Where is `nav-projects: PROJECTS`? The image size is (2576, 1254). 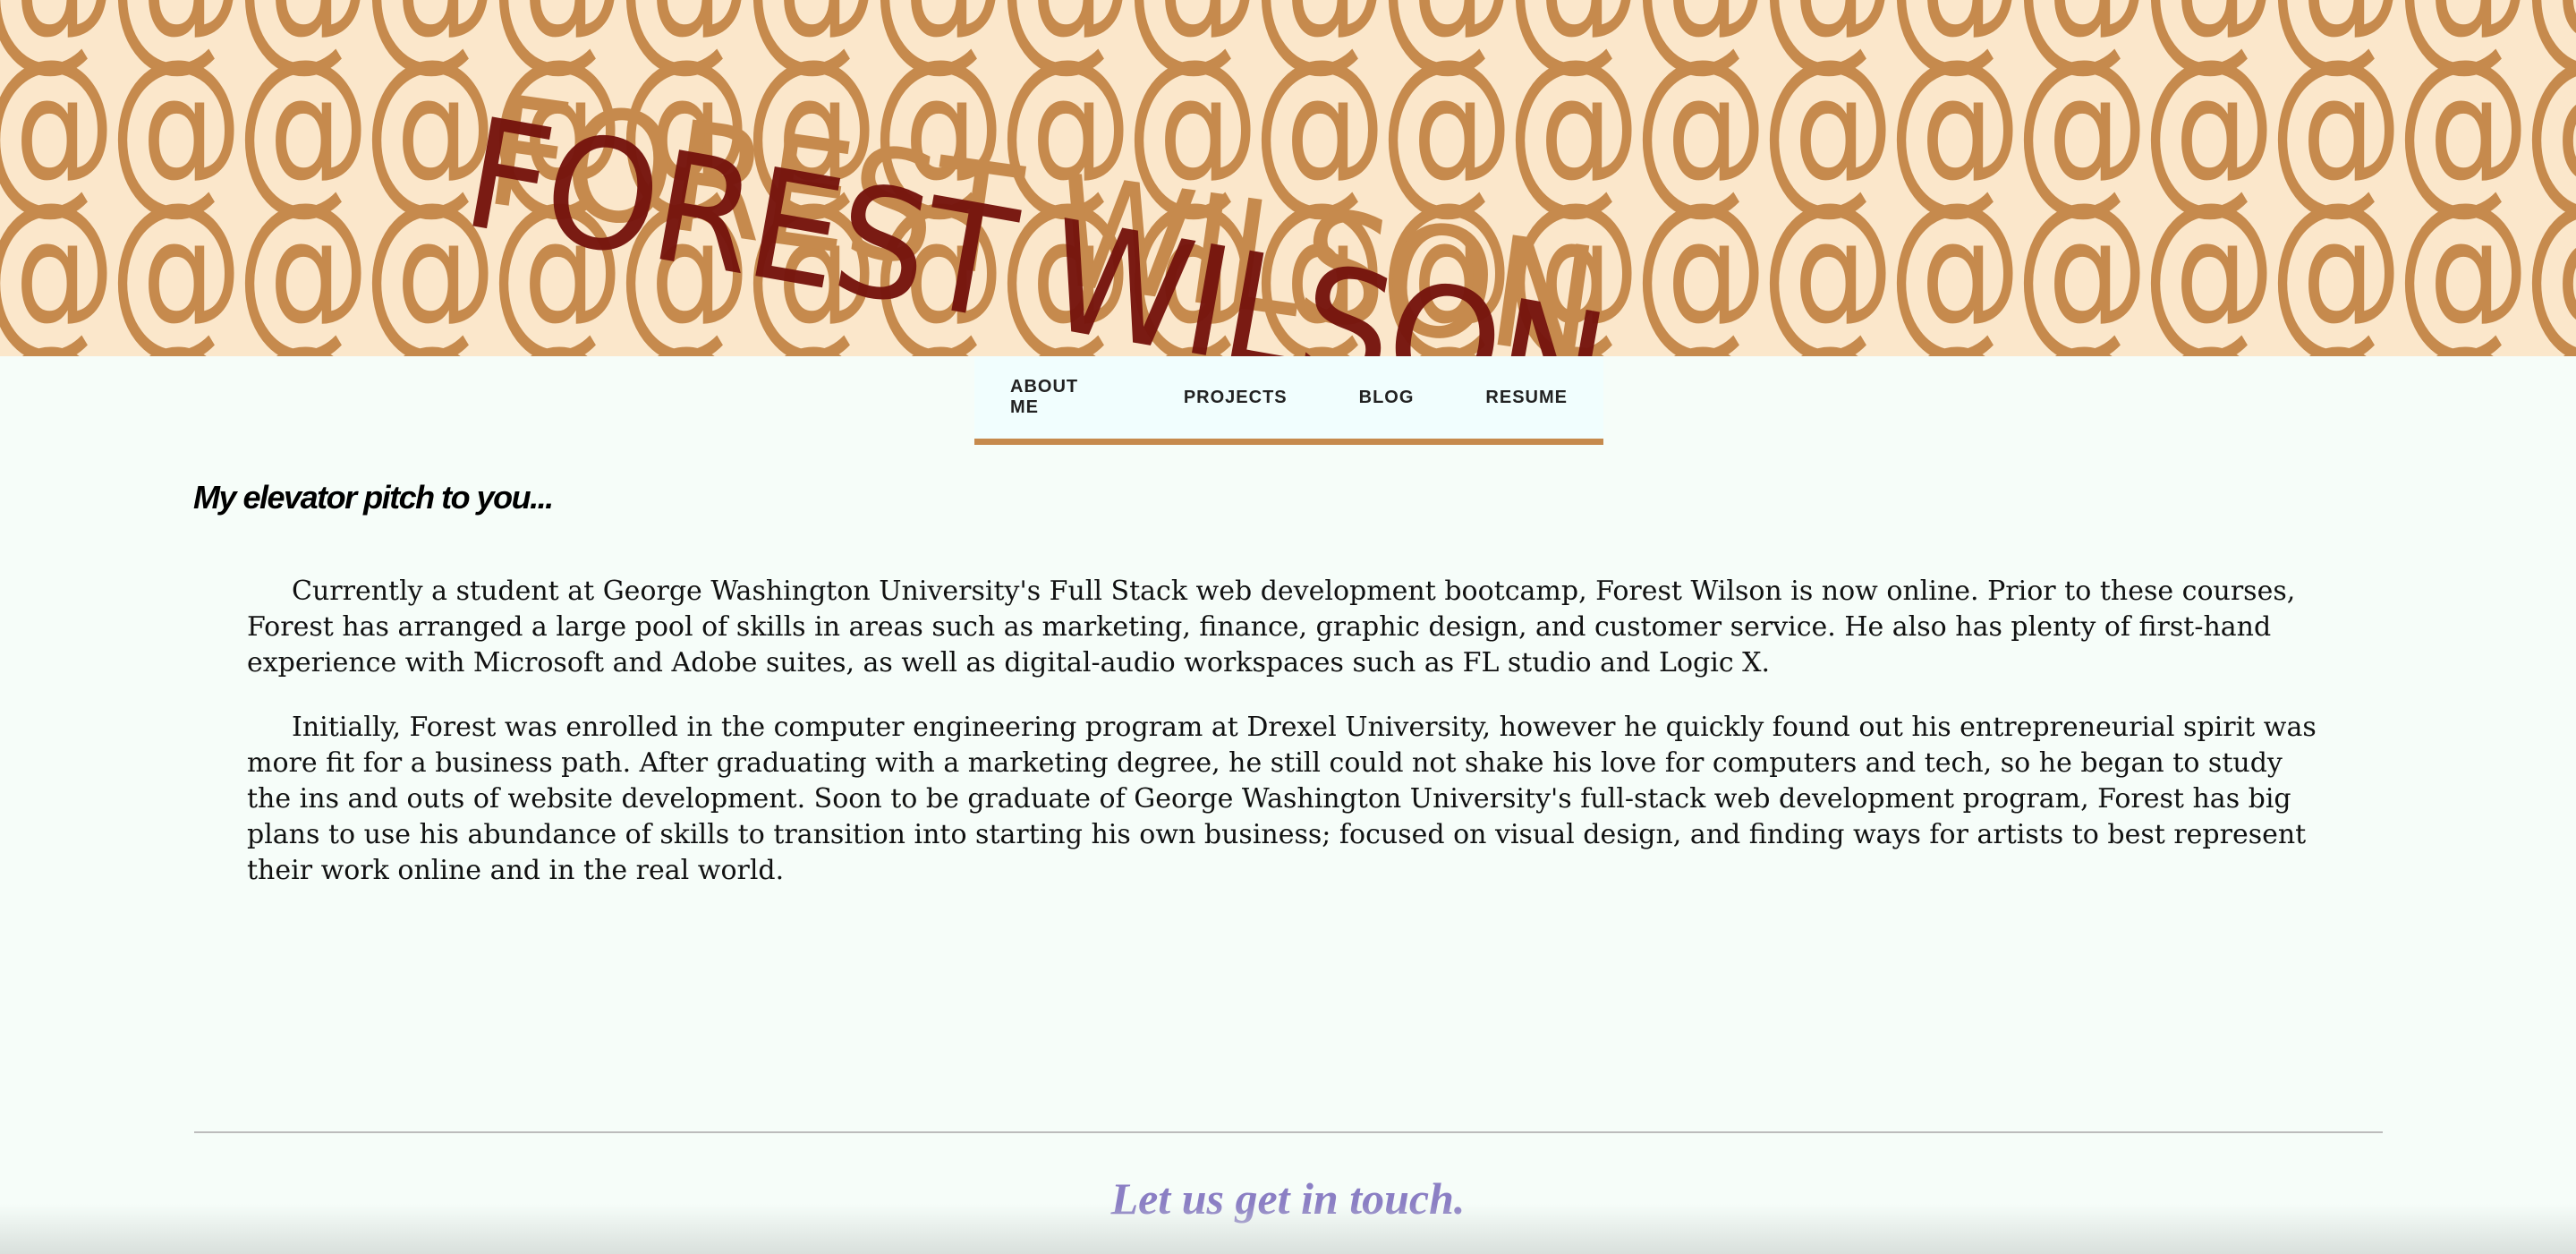 nav-projects: PROJECTS is located at coordinates (1235, 398).